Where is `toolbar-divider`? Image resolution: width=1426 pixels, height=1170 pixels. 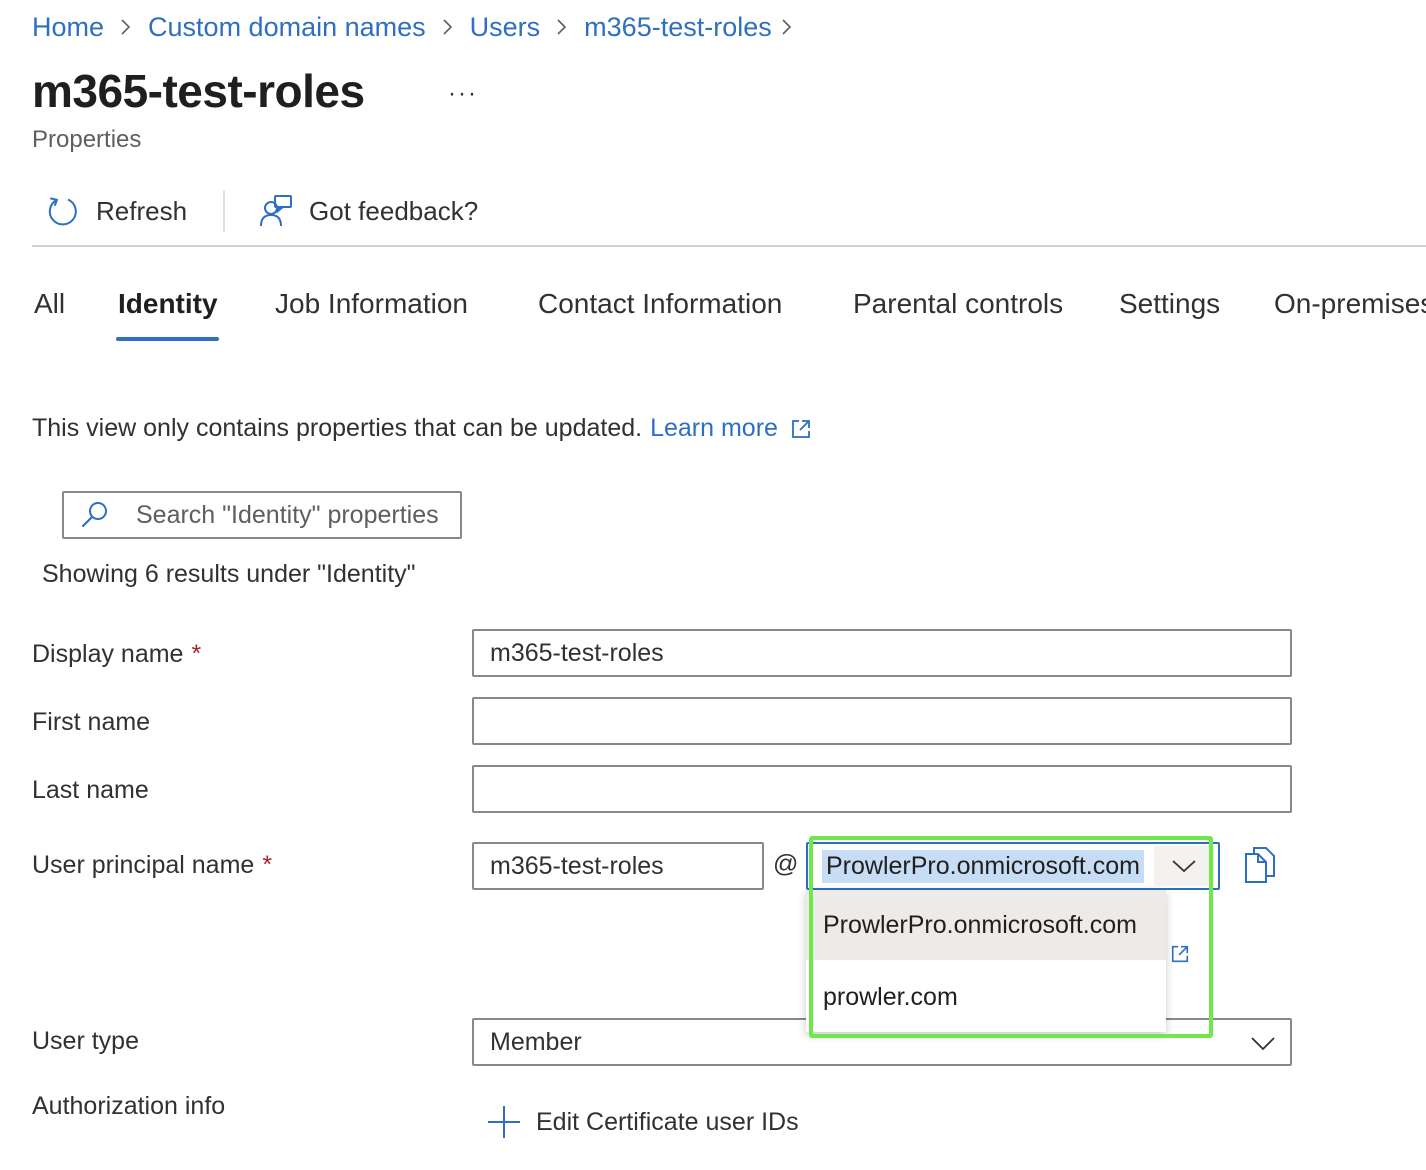
toolbar-divider is located at coordinates (224, 211).